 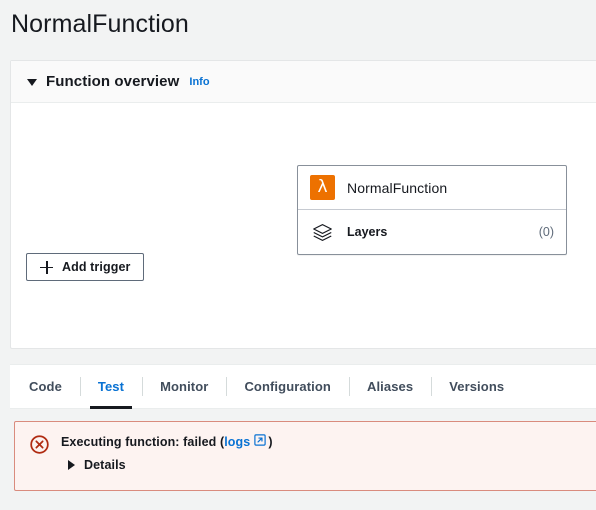 What do you see at coordinates (367, 232) in the screenshot?
I see `layers-label: Layers` at bounding box center [367, 232].